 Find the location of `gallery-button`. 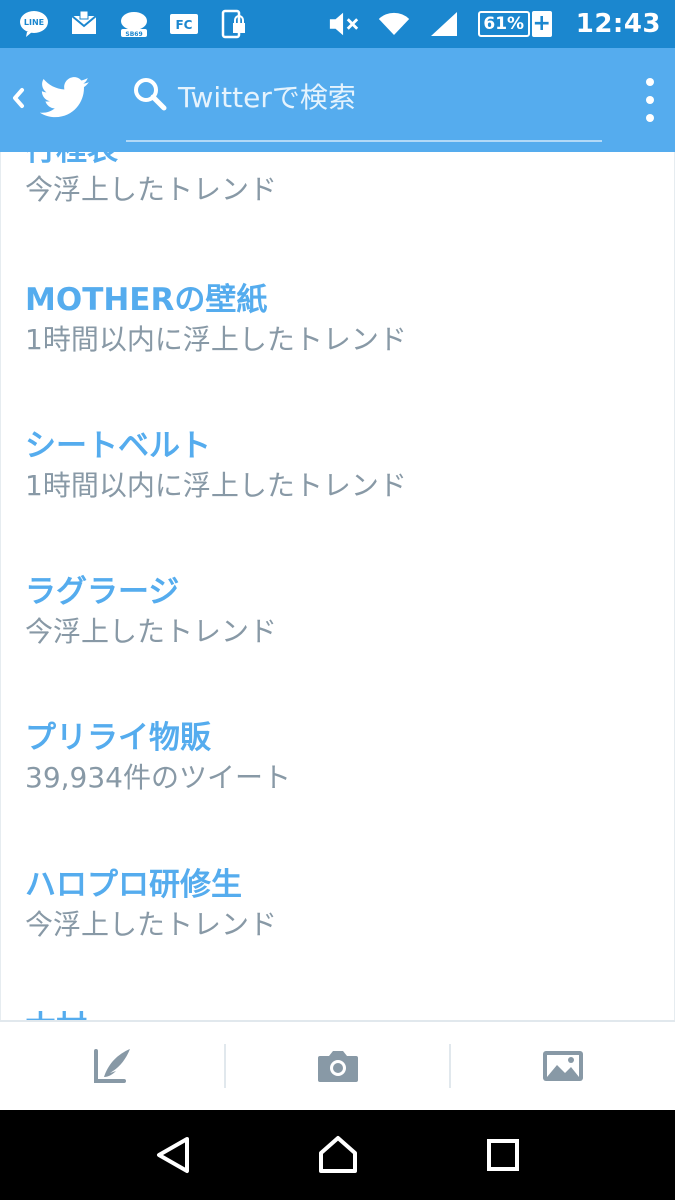

gallery-button is located at coordinates (563, 1066).